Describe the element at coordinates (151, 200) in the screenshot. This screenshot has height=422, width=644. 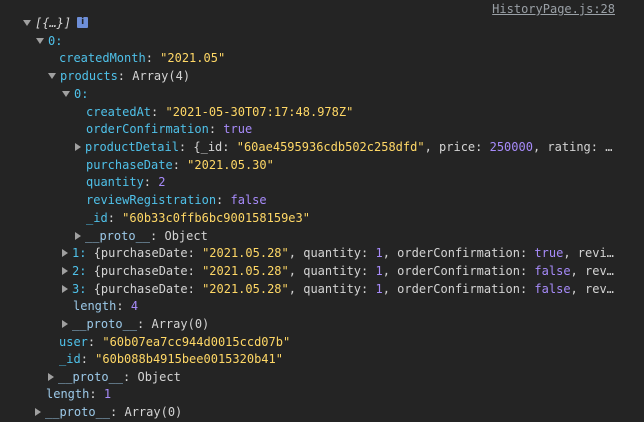
I see `property-key: reviewRegistration` at that location.